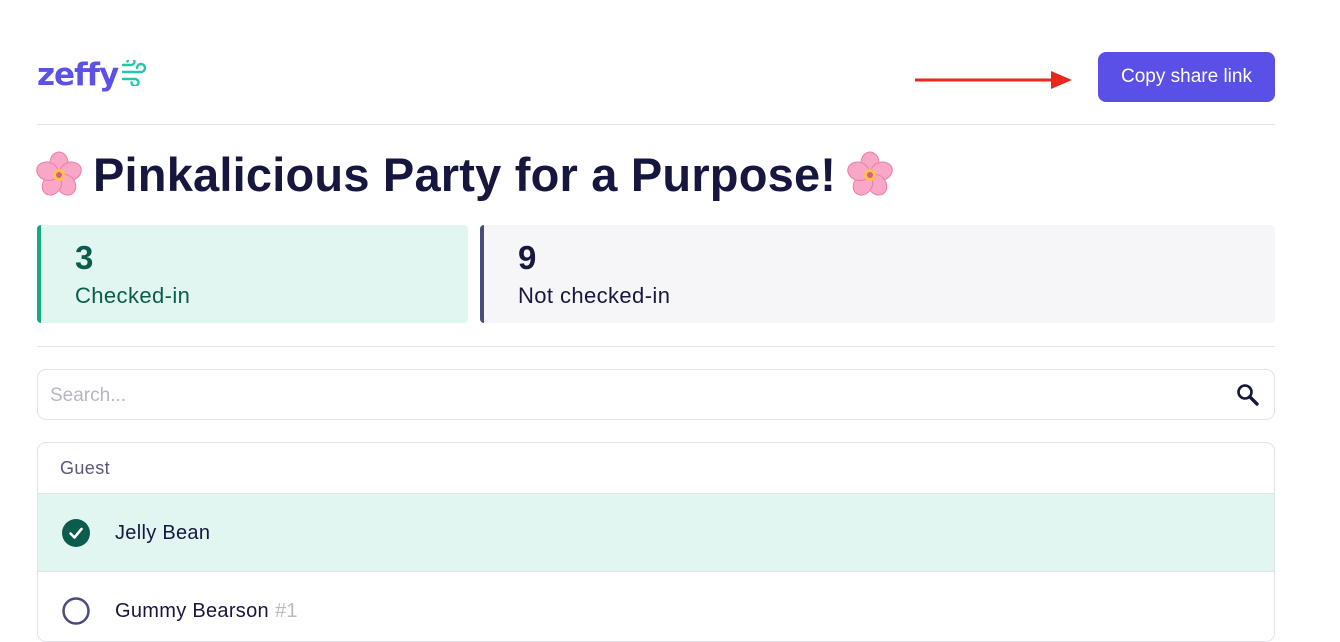  I want to click on guest-column-header: Guest, so click(656, 468).